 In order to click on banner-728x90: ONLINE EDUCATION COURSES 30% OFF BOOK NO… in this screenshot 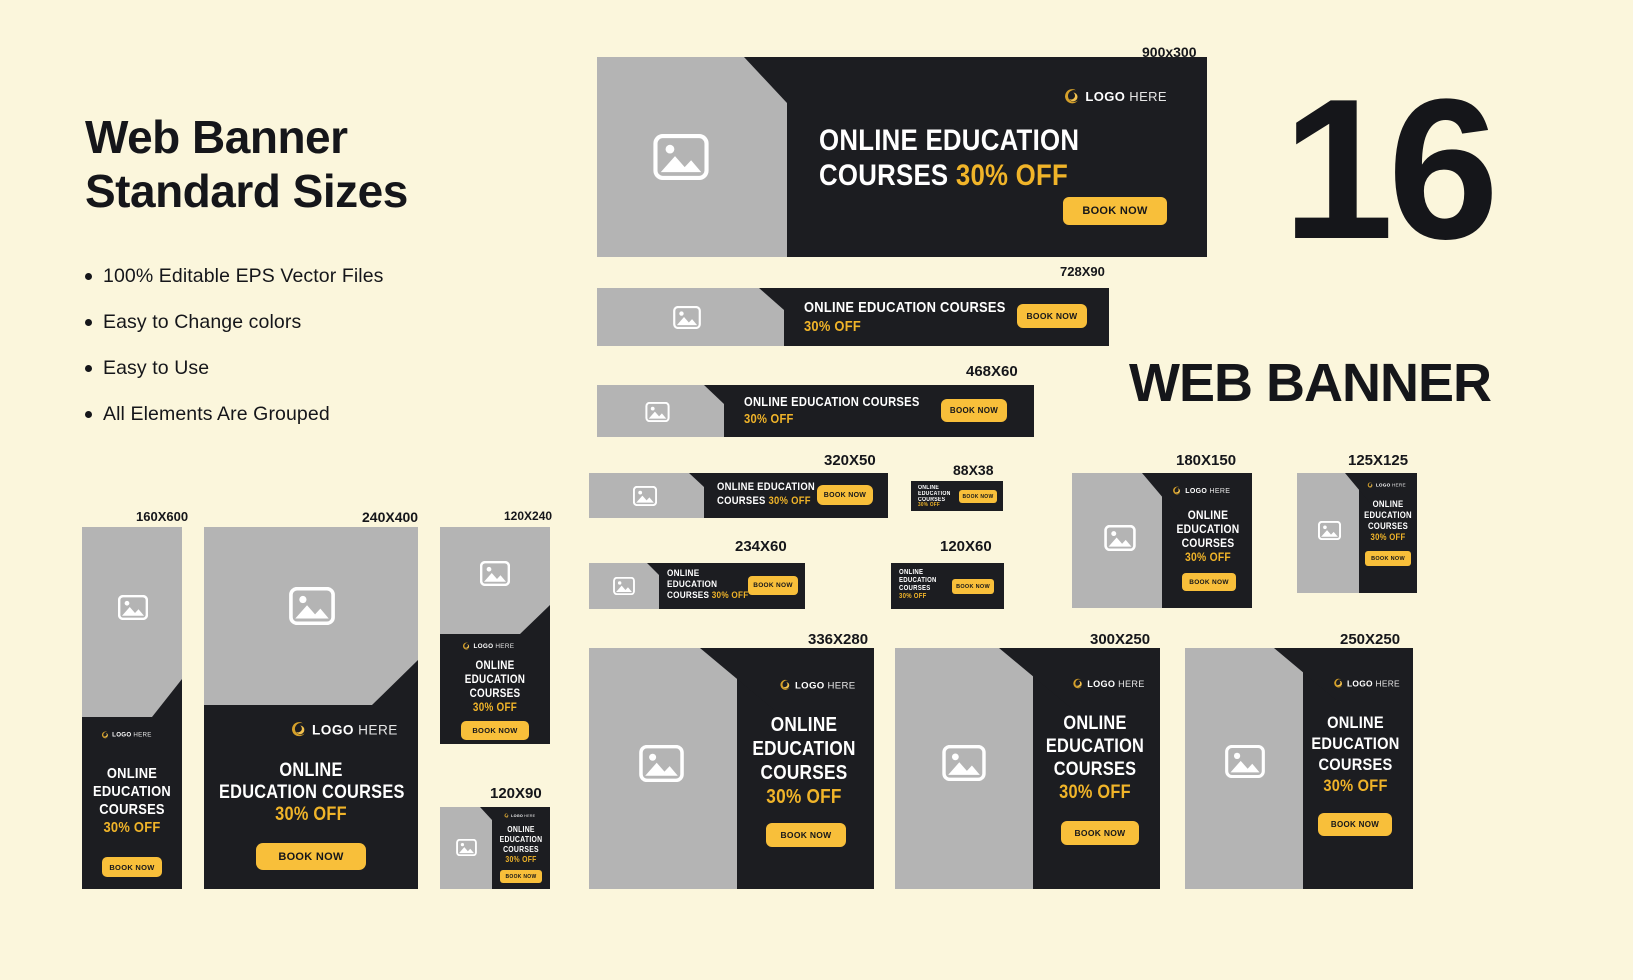, I will do `click(853, 317)`.